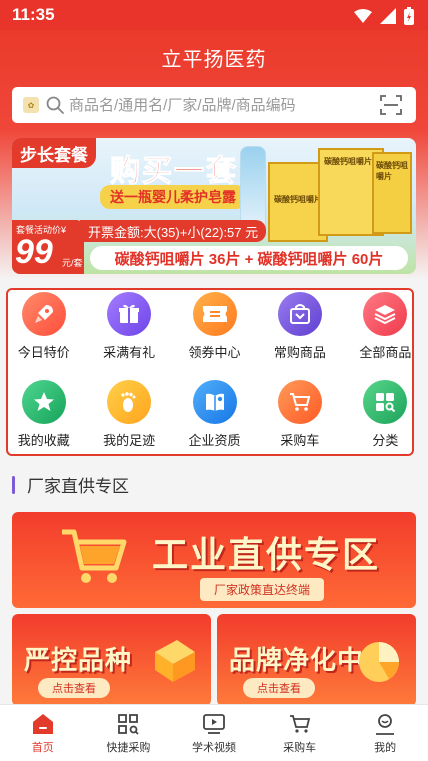  I want to click on product-box-image: 碳酸钙咀嚼片, so click(392, 193).